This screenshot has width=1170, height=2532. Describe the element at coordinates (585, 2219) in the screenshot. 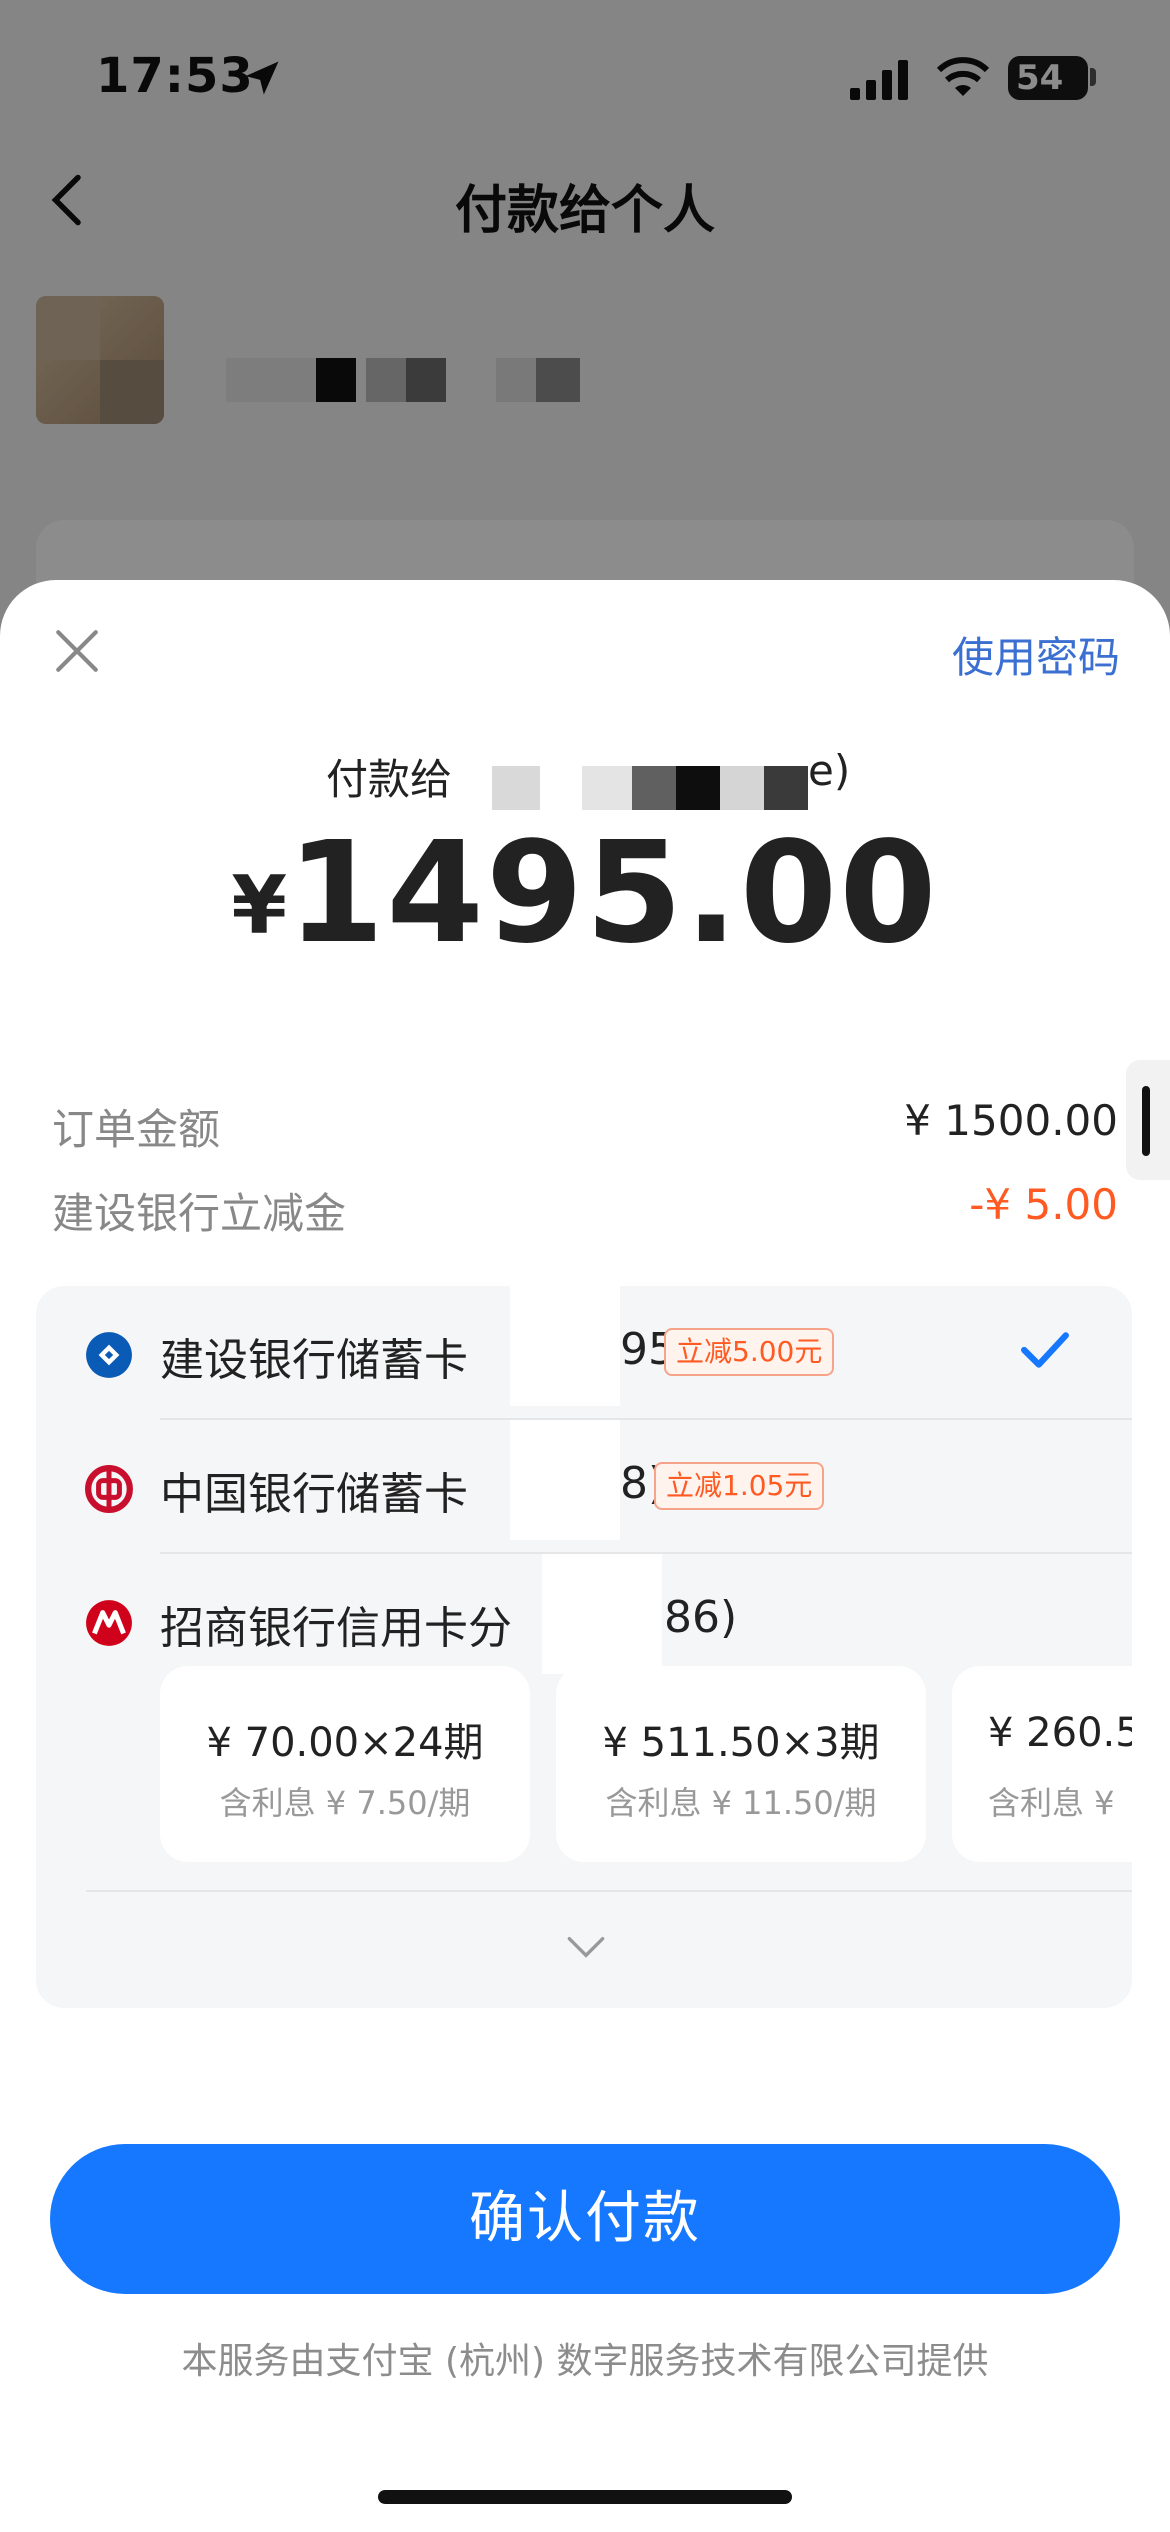

I see `confirm-payment-button: 确认付款` at that location.